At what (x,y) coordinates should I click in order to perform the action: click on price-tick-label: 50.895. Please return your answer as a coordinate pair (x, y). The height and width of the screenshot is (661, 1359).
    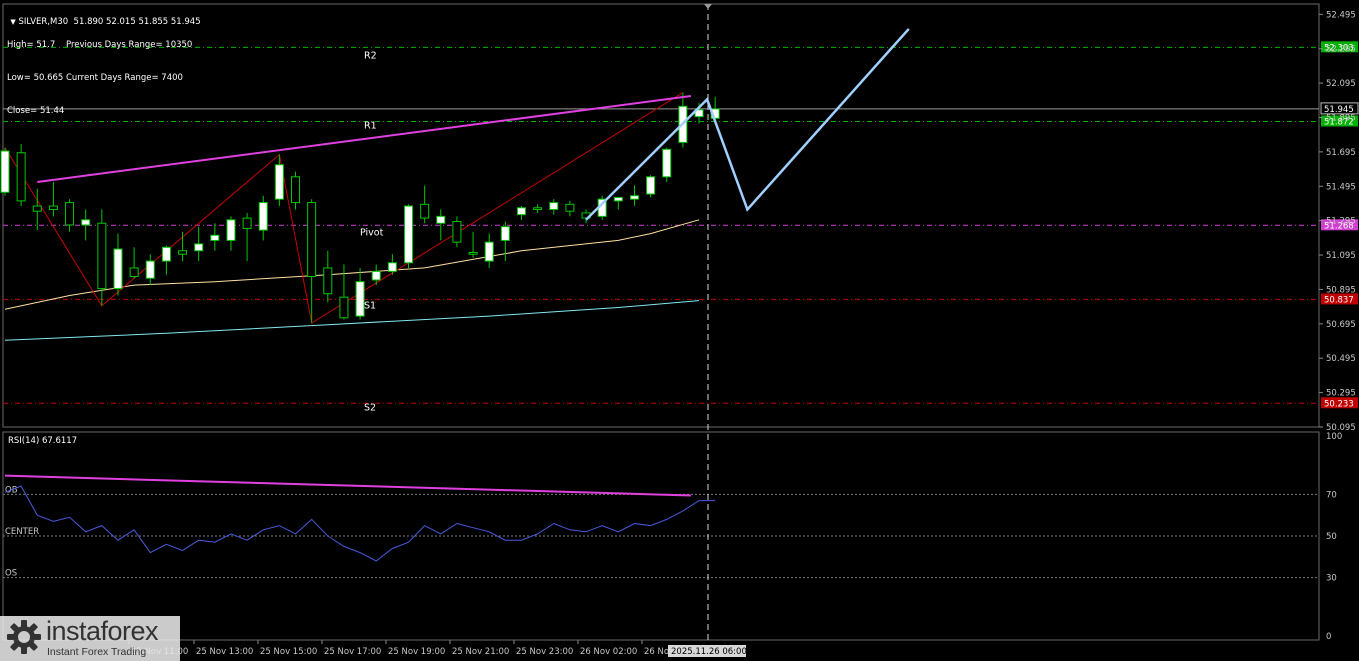
    Looking at the image, I should click on (1341, 290).